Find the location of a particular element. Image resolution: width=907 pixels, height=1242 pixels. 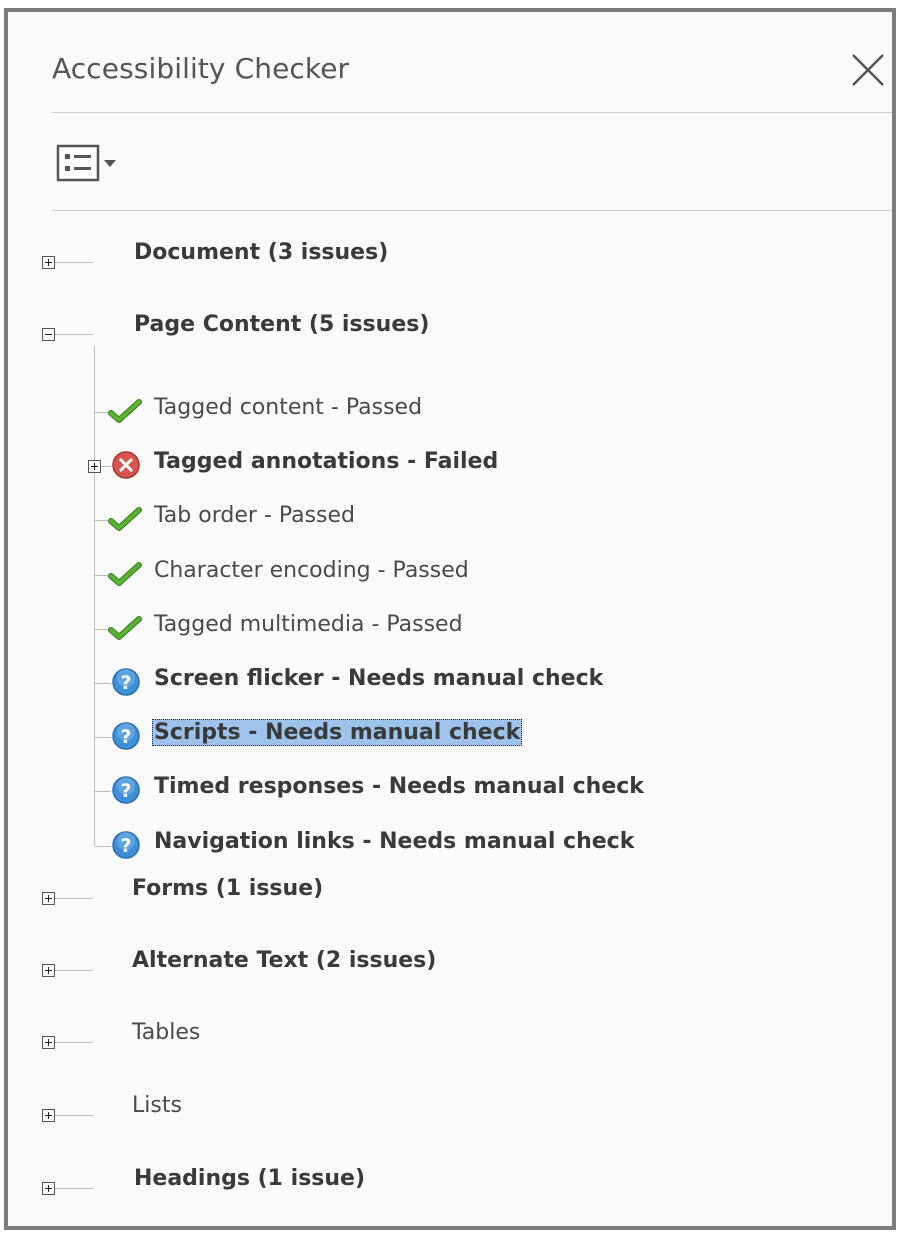

expander-lists is located at coordinates (48, 1115).